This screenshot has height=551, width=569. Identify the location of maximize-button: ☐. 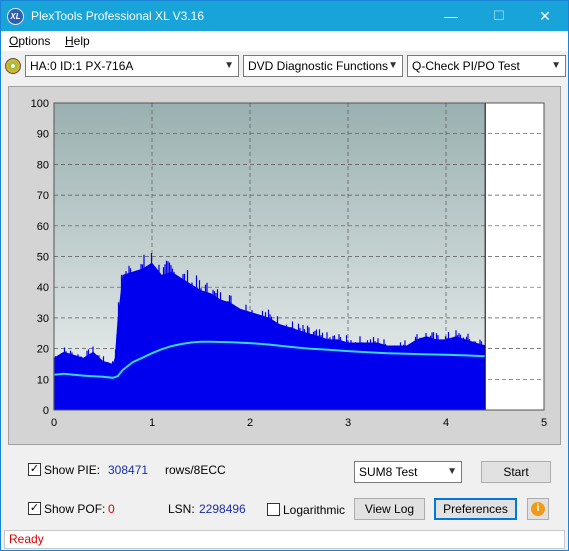
(499, 16).